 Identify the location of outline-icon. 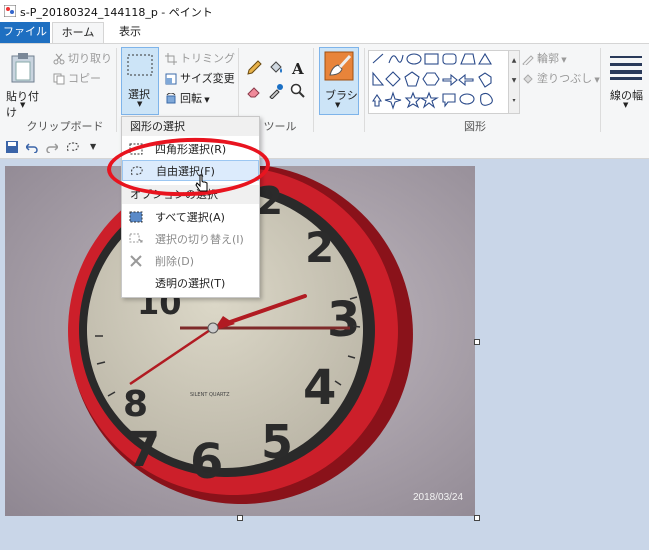
(528, 61).